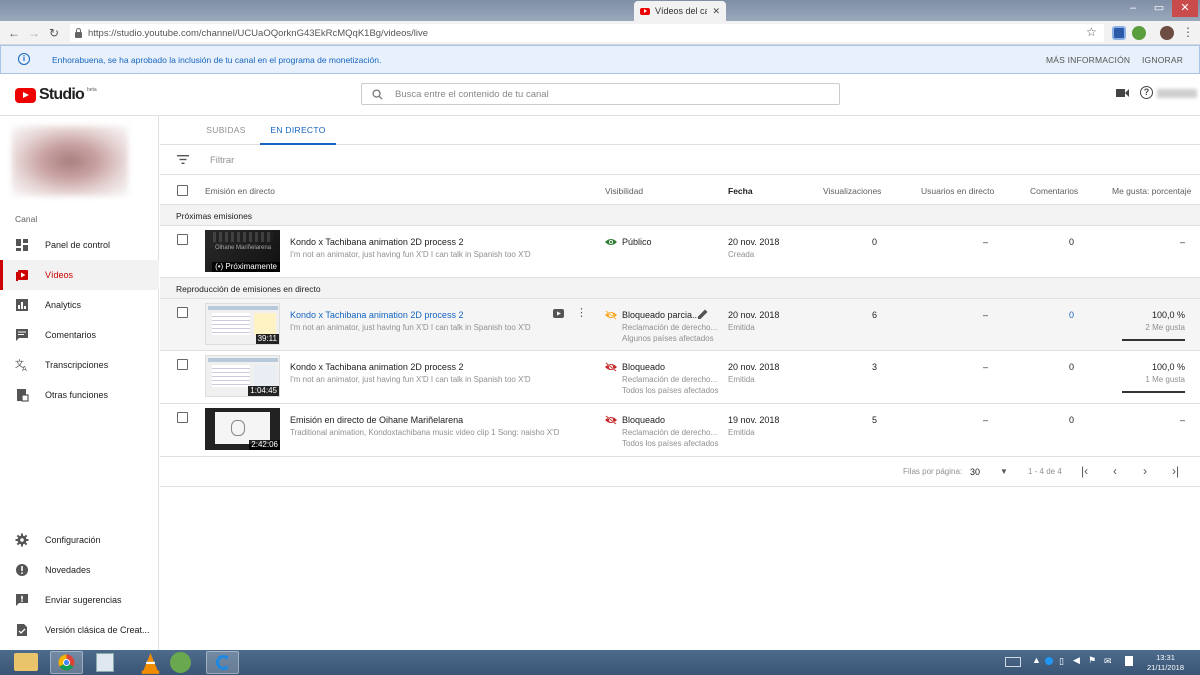 This screenshot has height=675, width=1200. What do you see at coordinates (1167, 33) in the screenshot?
I see `profile-avatar` at bounding box center [1167, 33].